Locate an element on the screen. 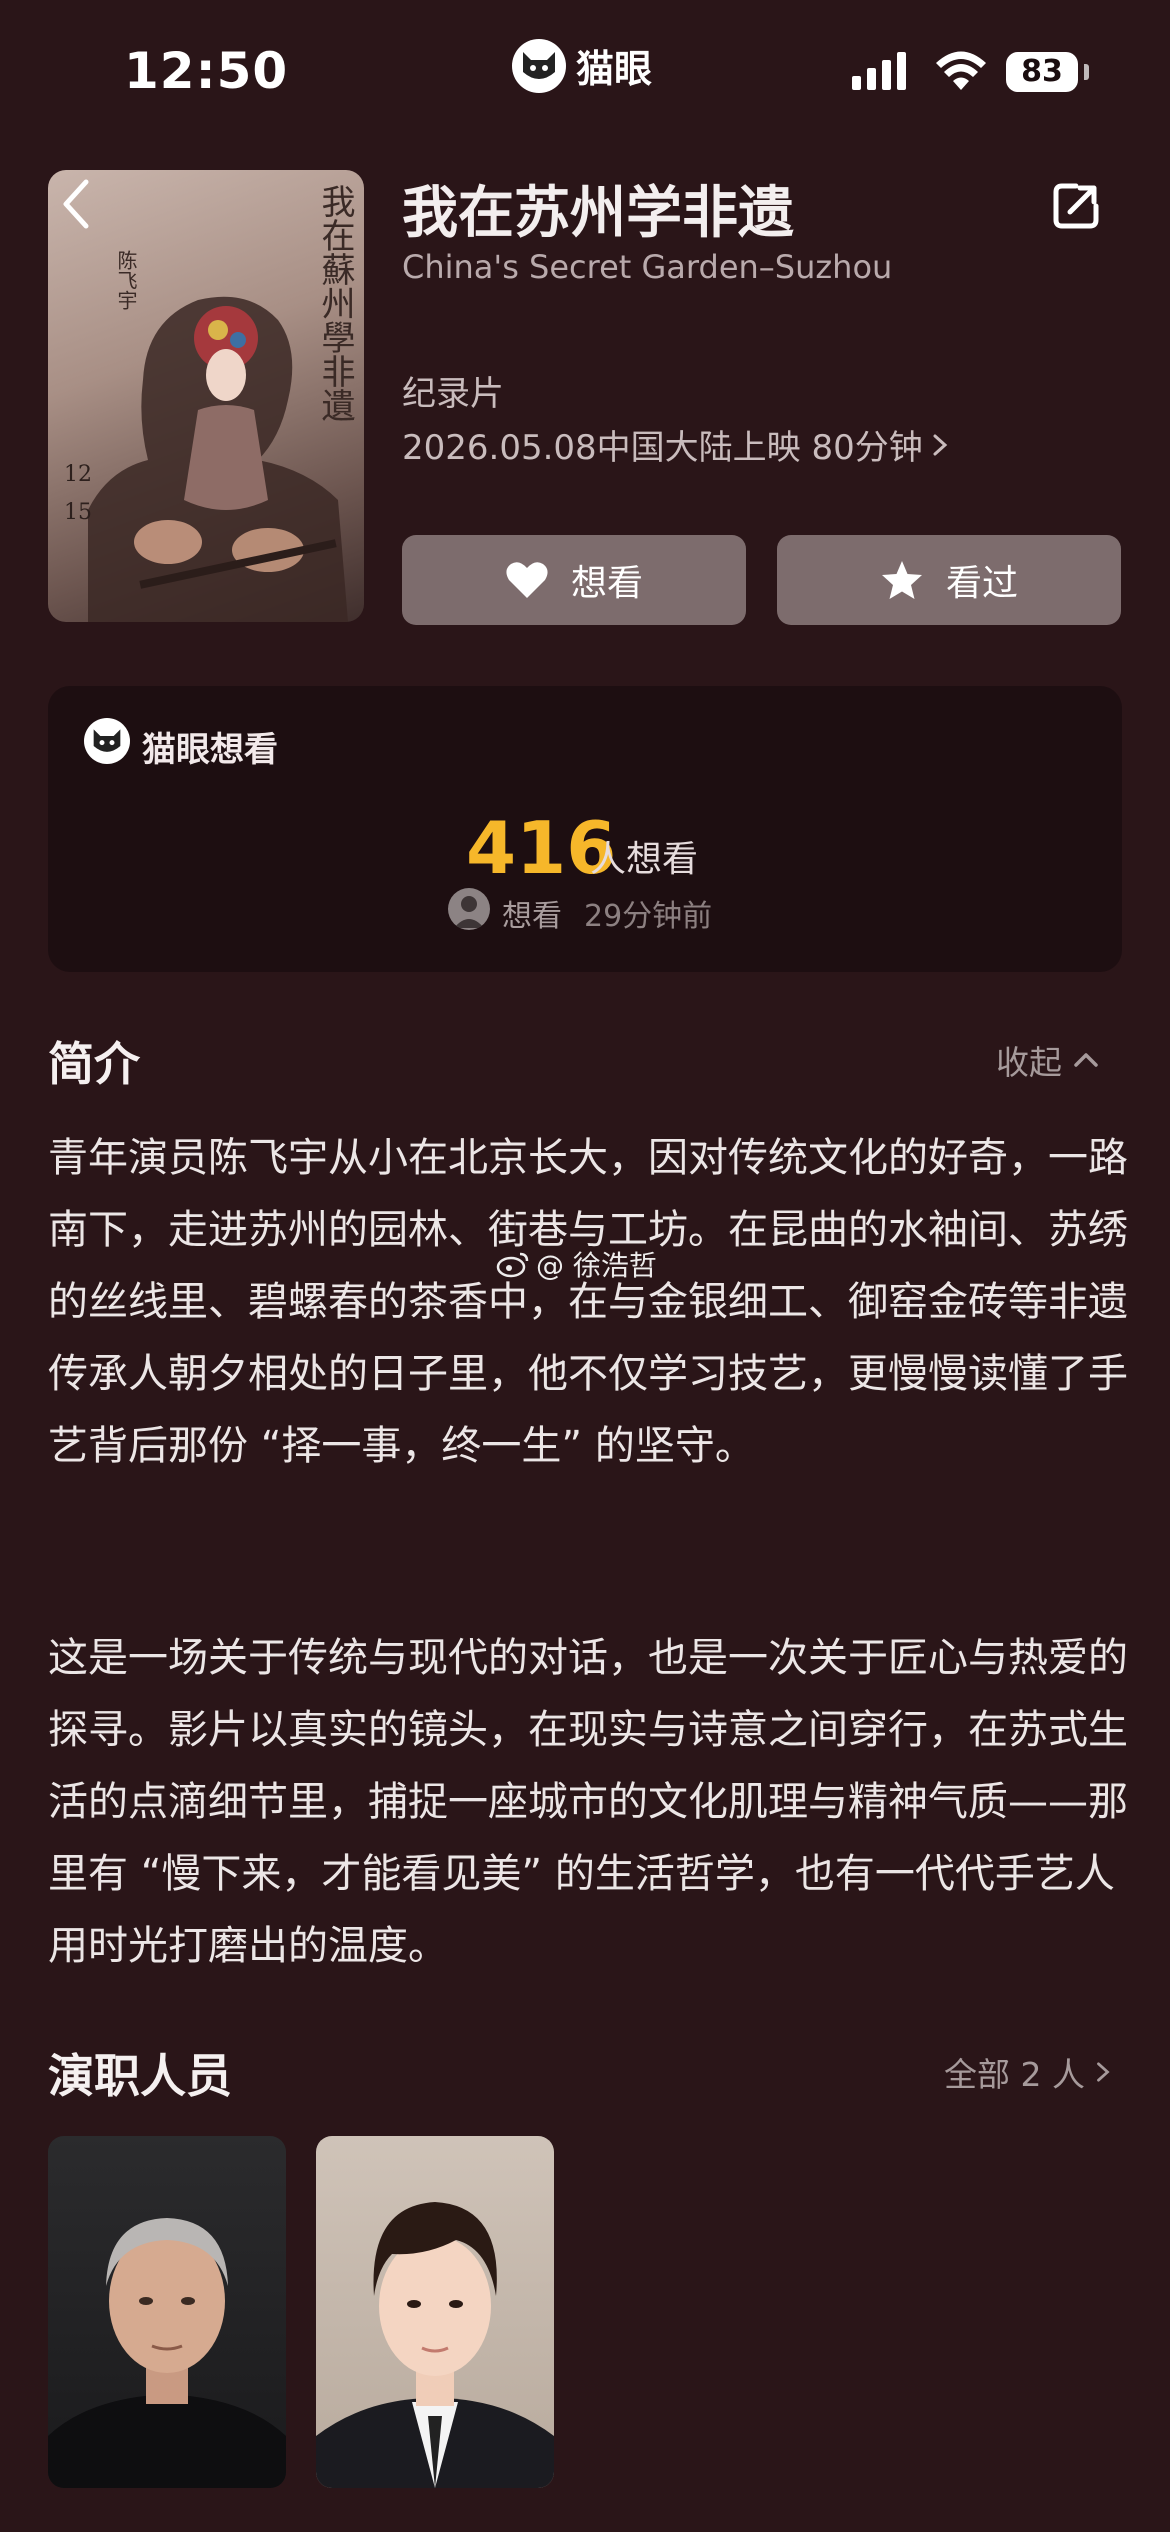 The width and height of the screenshot is (1170, 2532). weibo-watermark: @ 徐浩哲 is located at coordinates (576, 1264).